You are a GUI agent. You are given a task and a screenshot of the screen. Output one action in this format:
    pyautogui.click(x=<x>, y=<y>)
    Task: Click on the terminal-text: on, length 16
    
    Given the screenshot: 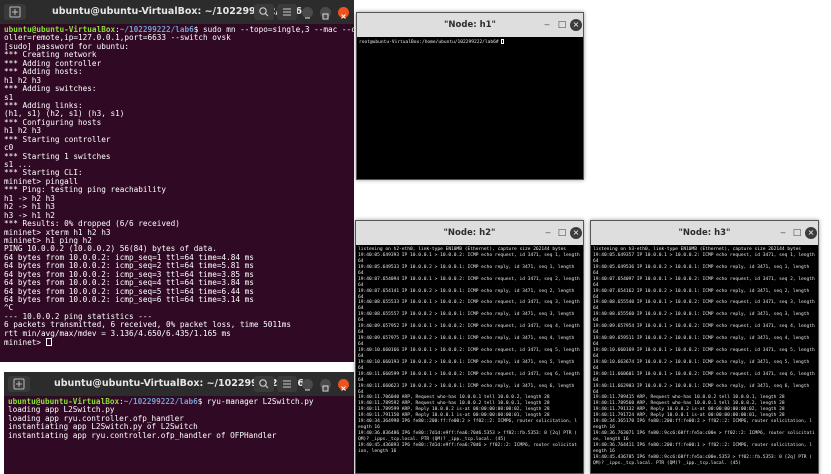 What is the action you would take?
    pyautogui.click(x=611, y=439)
    